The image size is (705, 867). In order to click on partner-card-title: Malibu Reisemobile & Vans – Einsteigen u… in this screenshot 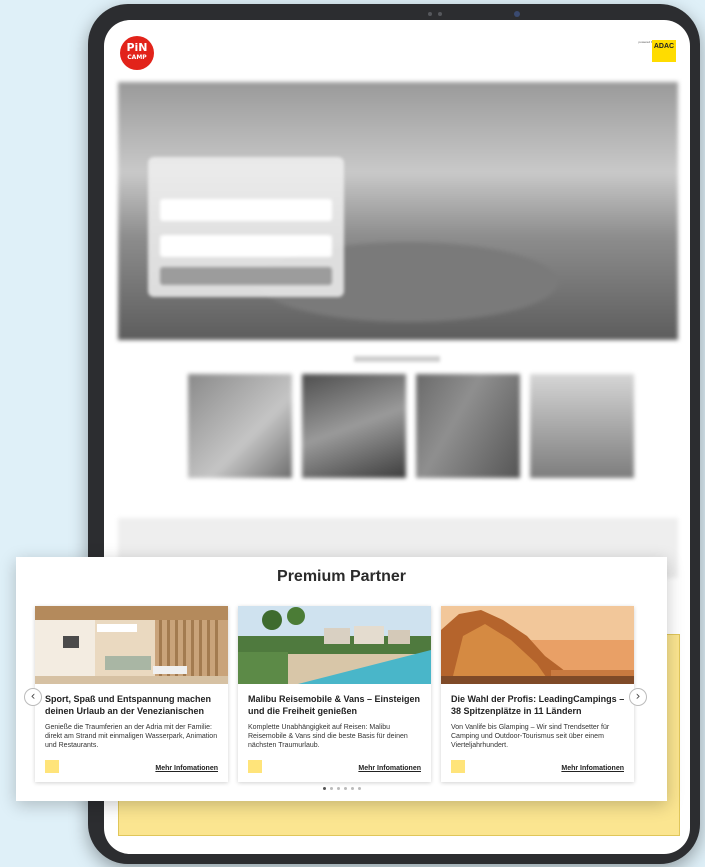, I will do `click(337, 705)`.